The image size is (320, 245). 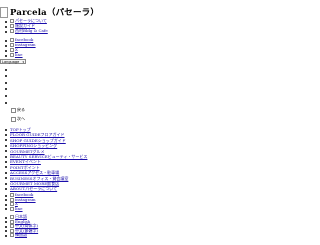 What do you see at coordinates (24, 31) in the screenshot?
I see `top-nav-item: 西村Bldg & Cafe` at bounding box center [24, 31].